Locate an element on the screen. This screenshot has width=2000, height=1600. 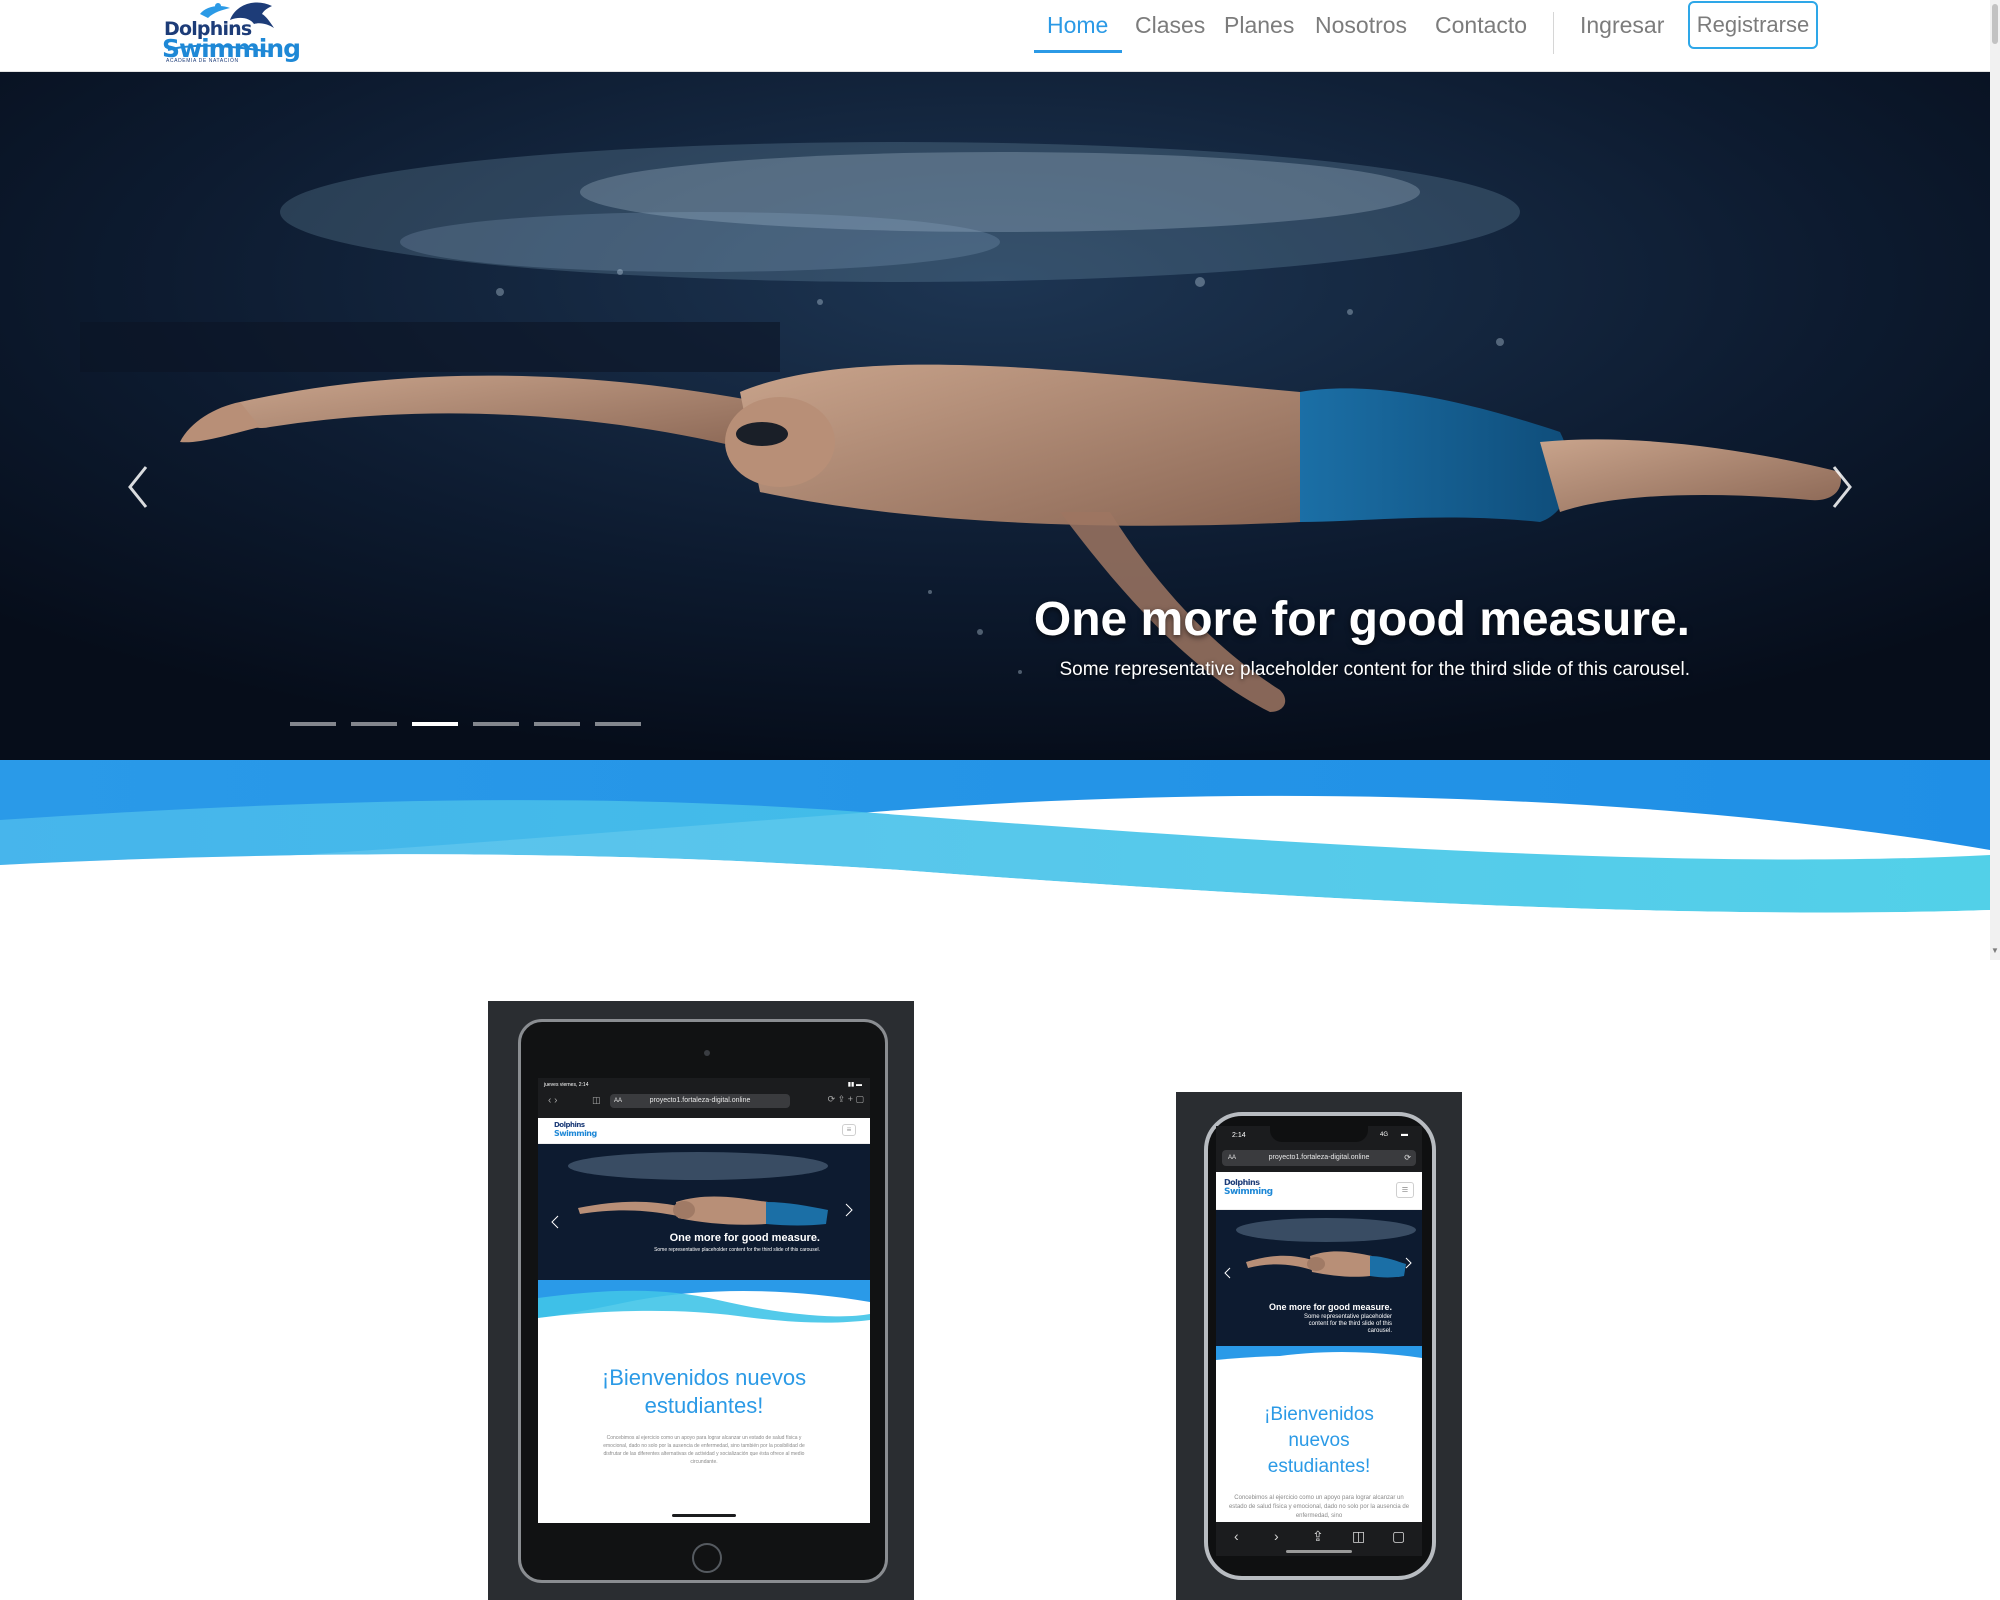
wave-divider is located at coordinates (995, 840).